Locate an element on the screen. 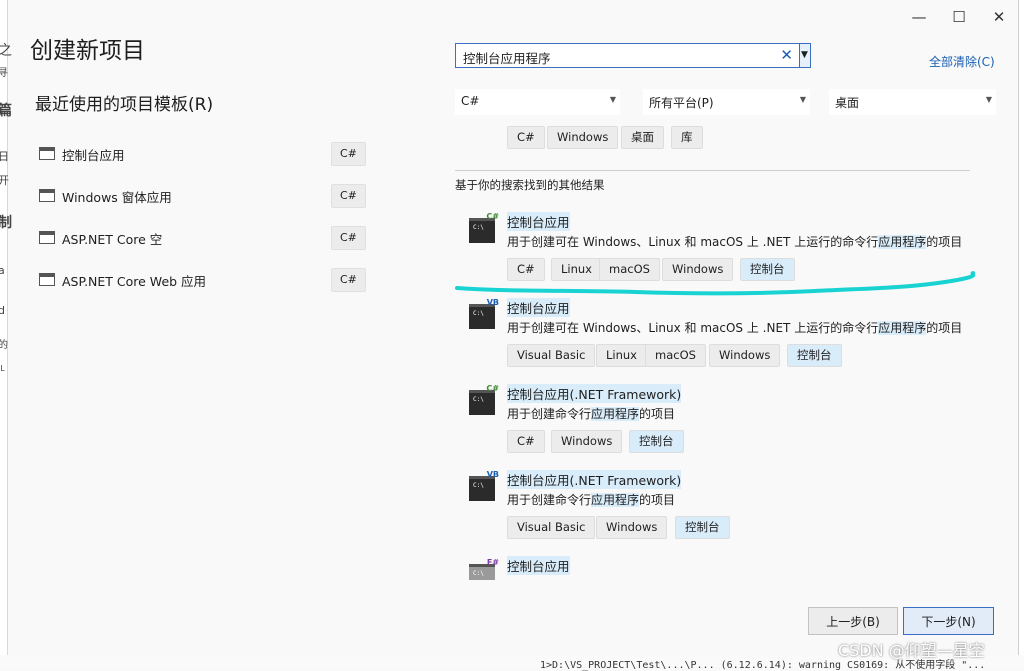  tag: 库 is located at coordinates (687, 137).